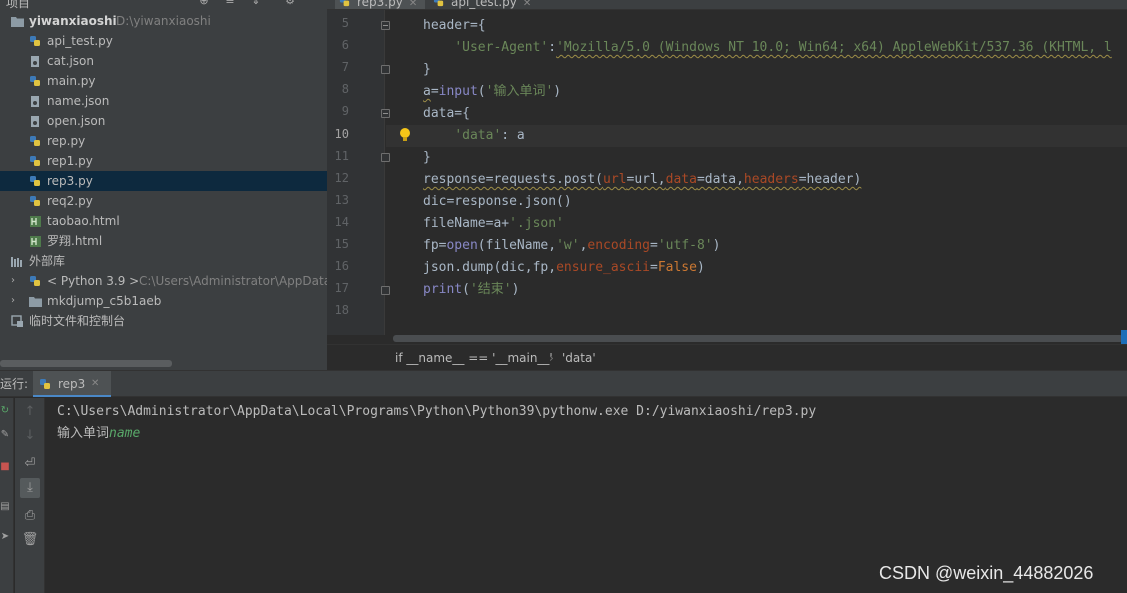  I want to click on pin-icon: ➤, so click(5, 537).